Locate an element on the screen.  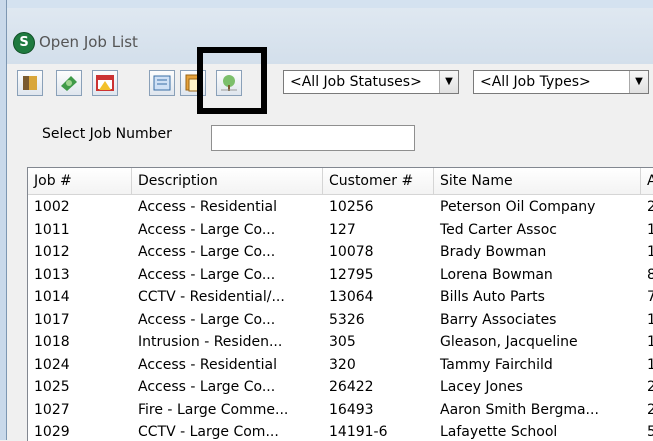
calendar-alert-icon is located at coordinates (105, 83).